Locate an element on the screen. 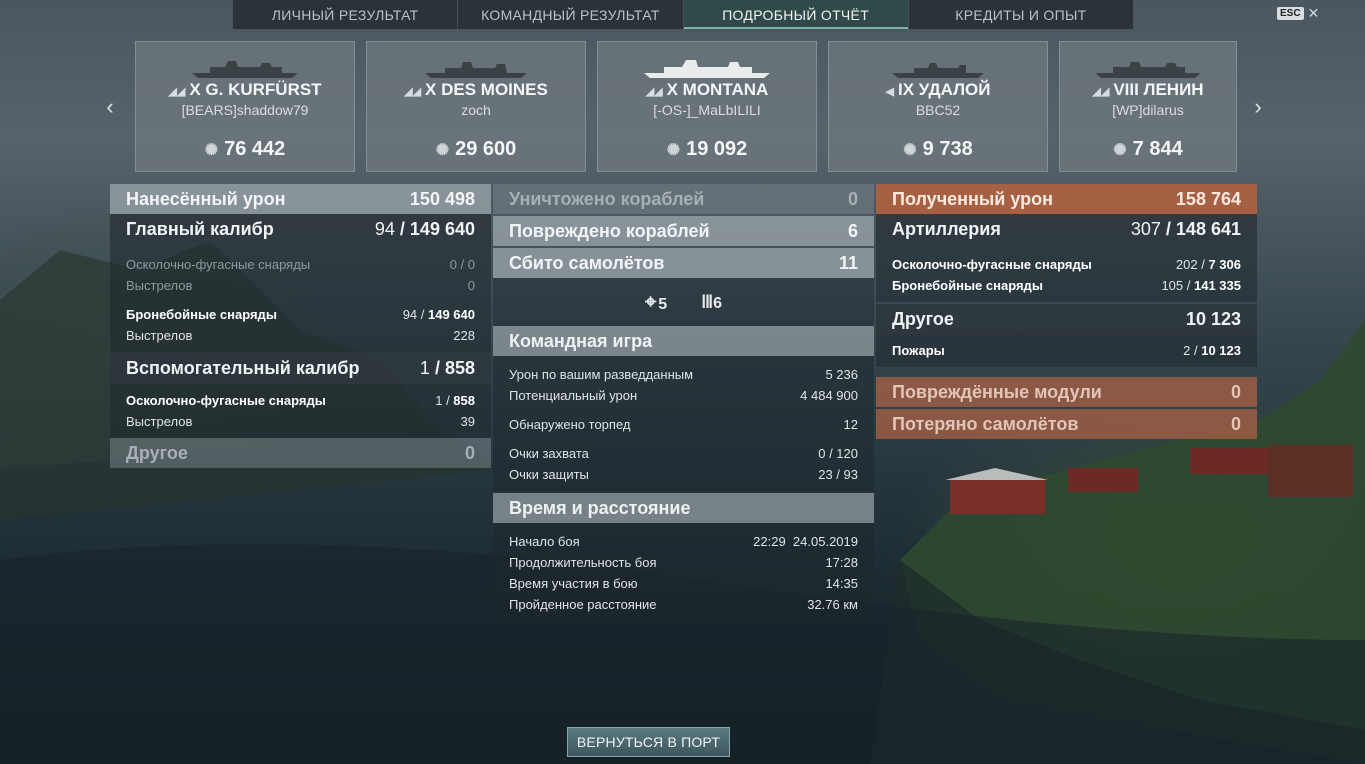  hits-ribbon: ⌖ 5 is located at coordinates (656, 301).